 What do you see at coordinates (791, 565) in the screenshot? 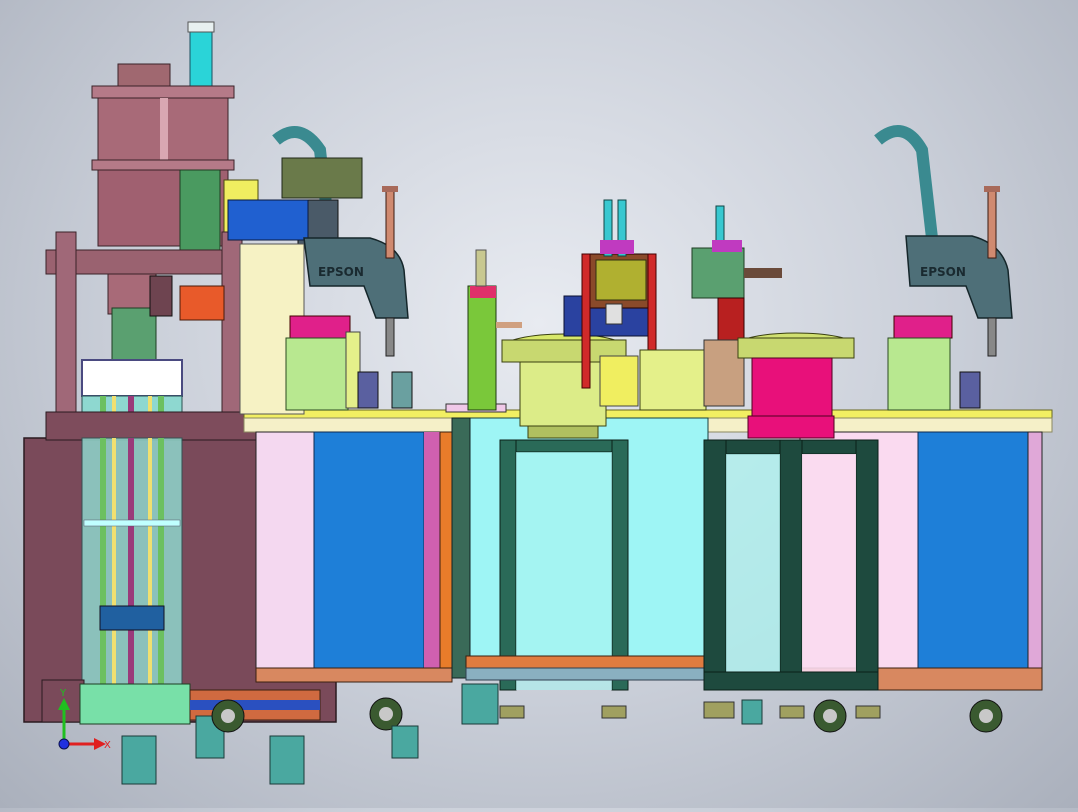
I see `aluminum-frame-right` at bounding box center [791, 565].